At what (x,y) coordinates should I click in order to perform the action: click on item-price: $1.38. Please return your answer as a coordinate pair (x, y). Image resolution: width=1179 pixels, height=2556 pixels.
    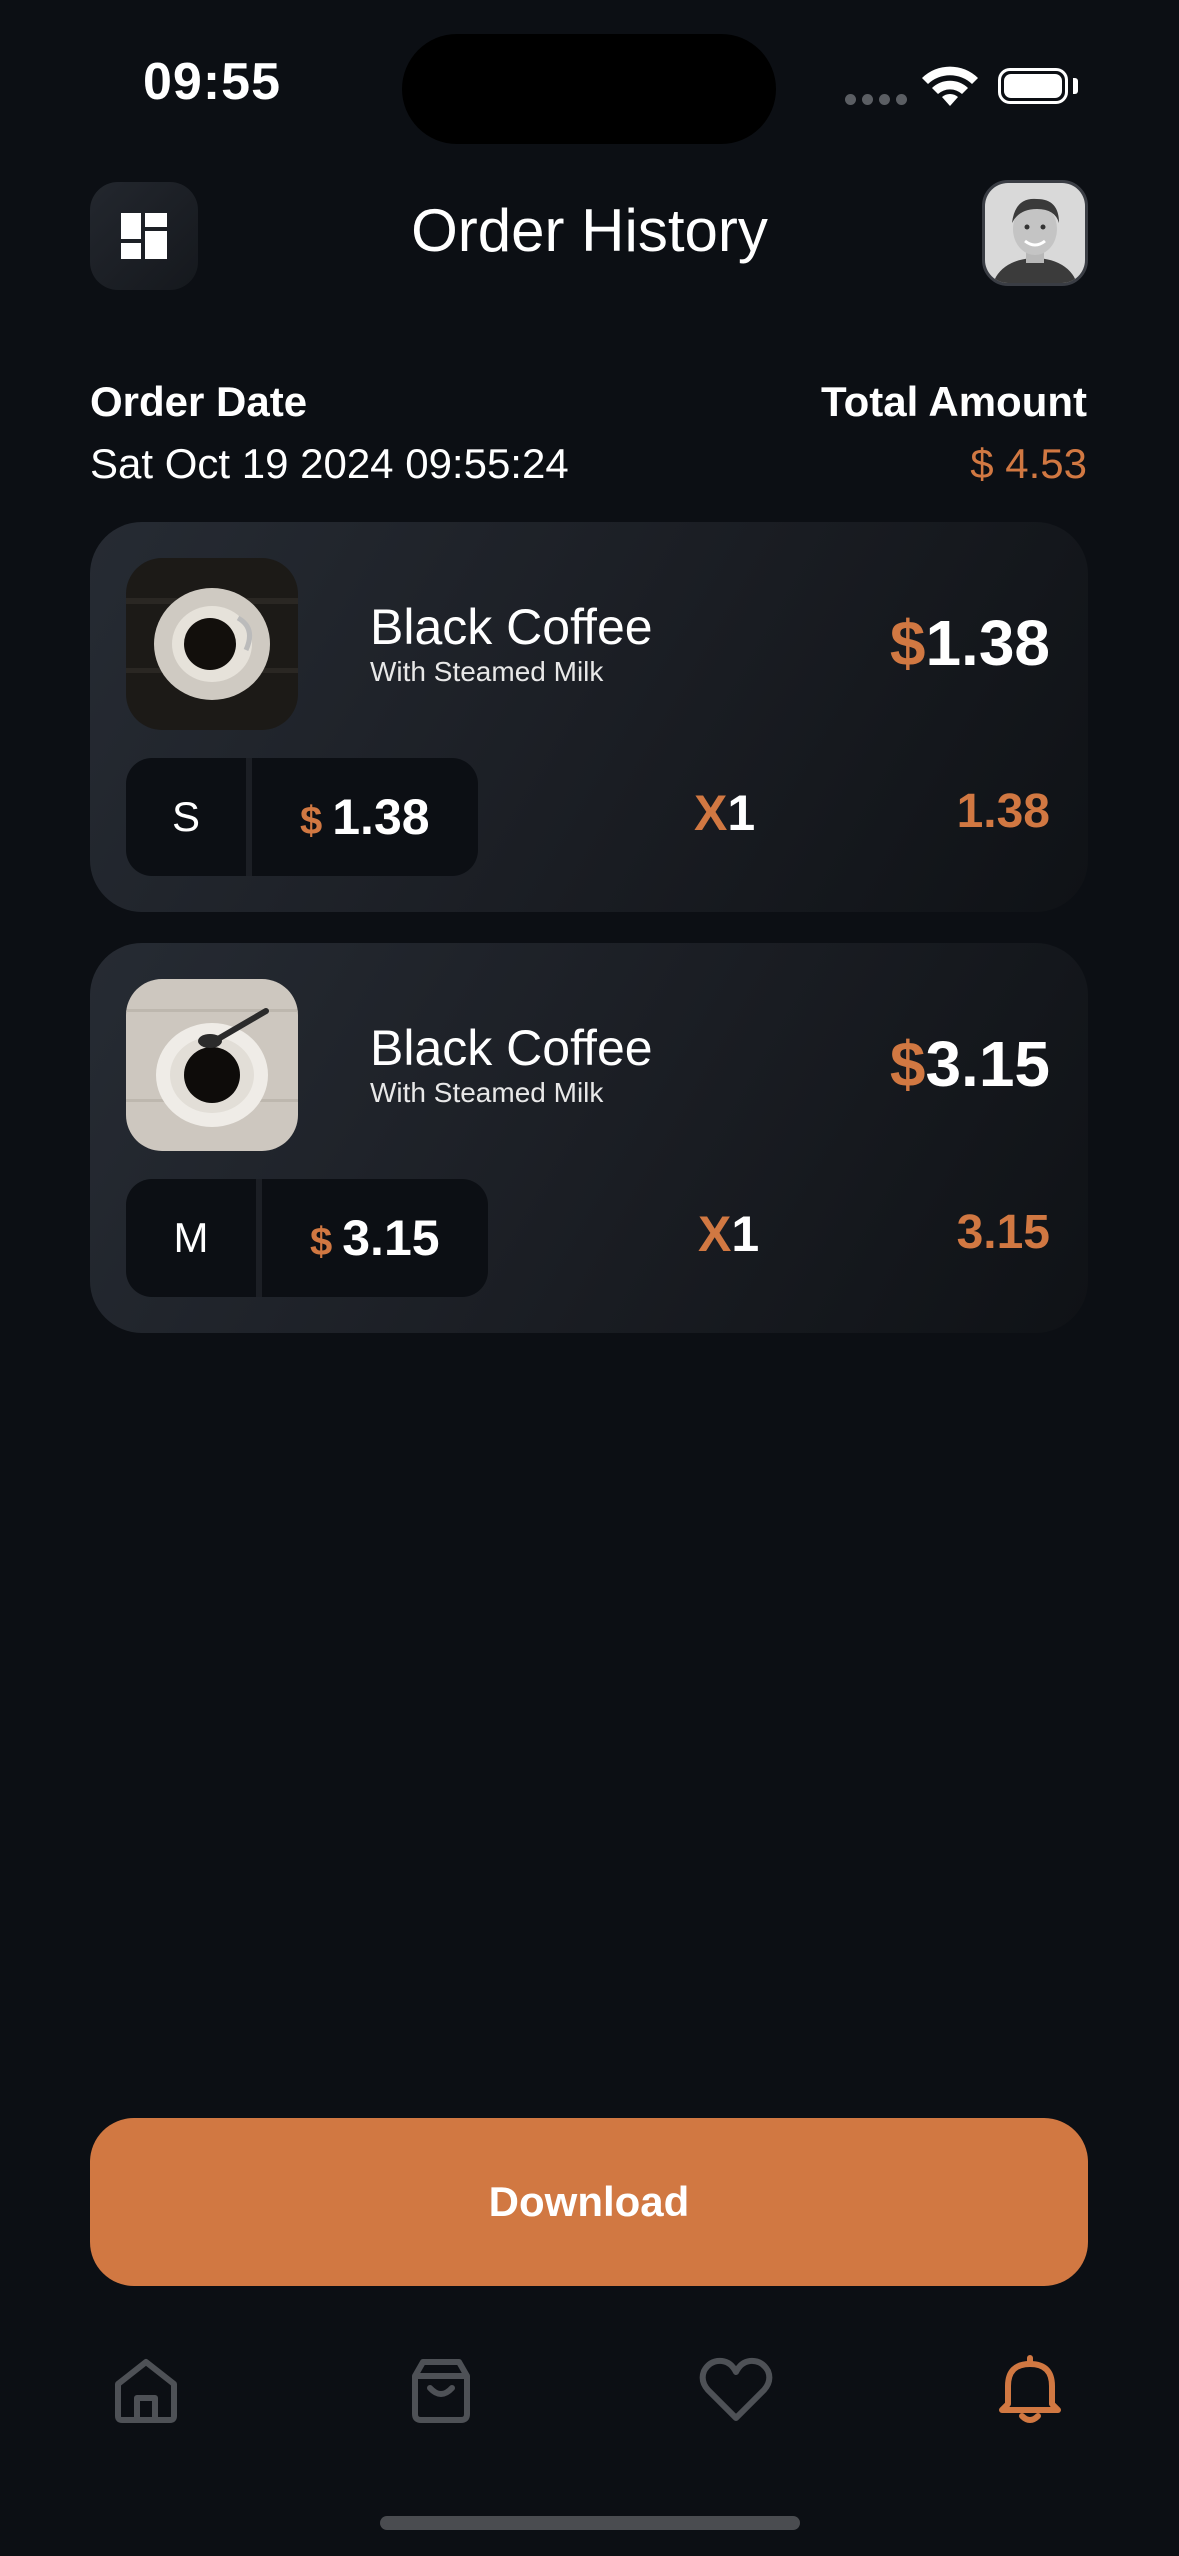
    Looking at the image, I should click on (969, 643).